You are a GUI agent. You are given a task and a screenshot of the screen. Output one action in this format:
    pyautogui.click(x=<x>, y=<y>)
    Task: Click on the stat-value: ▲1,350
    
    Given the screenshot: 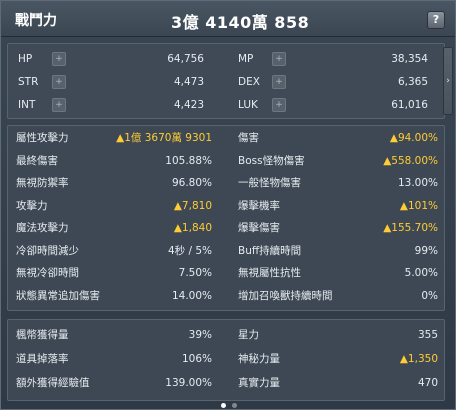 What is the action you would take?
    pyautogui.click(x=418, y=359)
    